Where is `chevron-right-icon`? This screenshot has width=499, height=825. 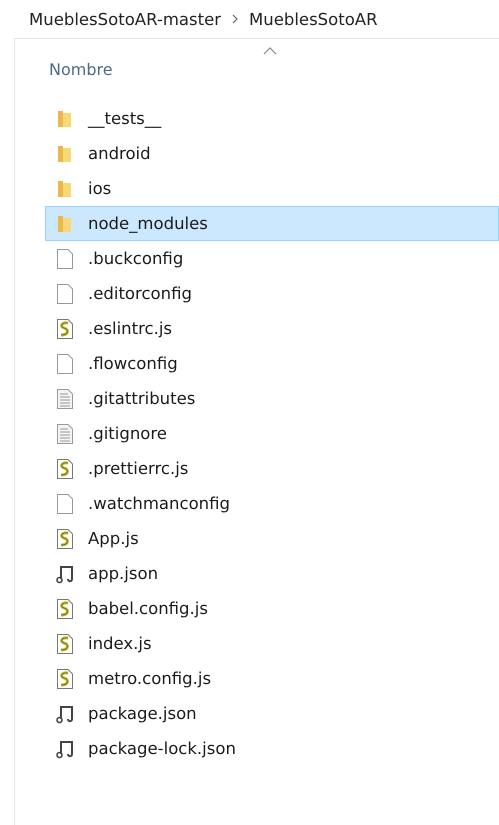 chevron-right-icon is located at coordinates (235, 19).